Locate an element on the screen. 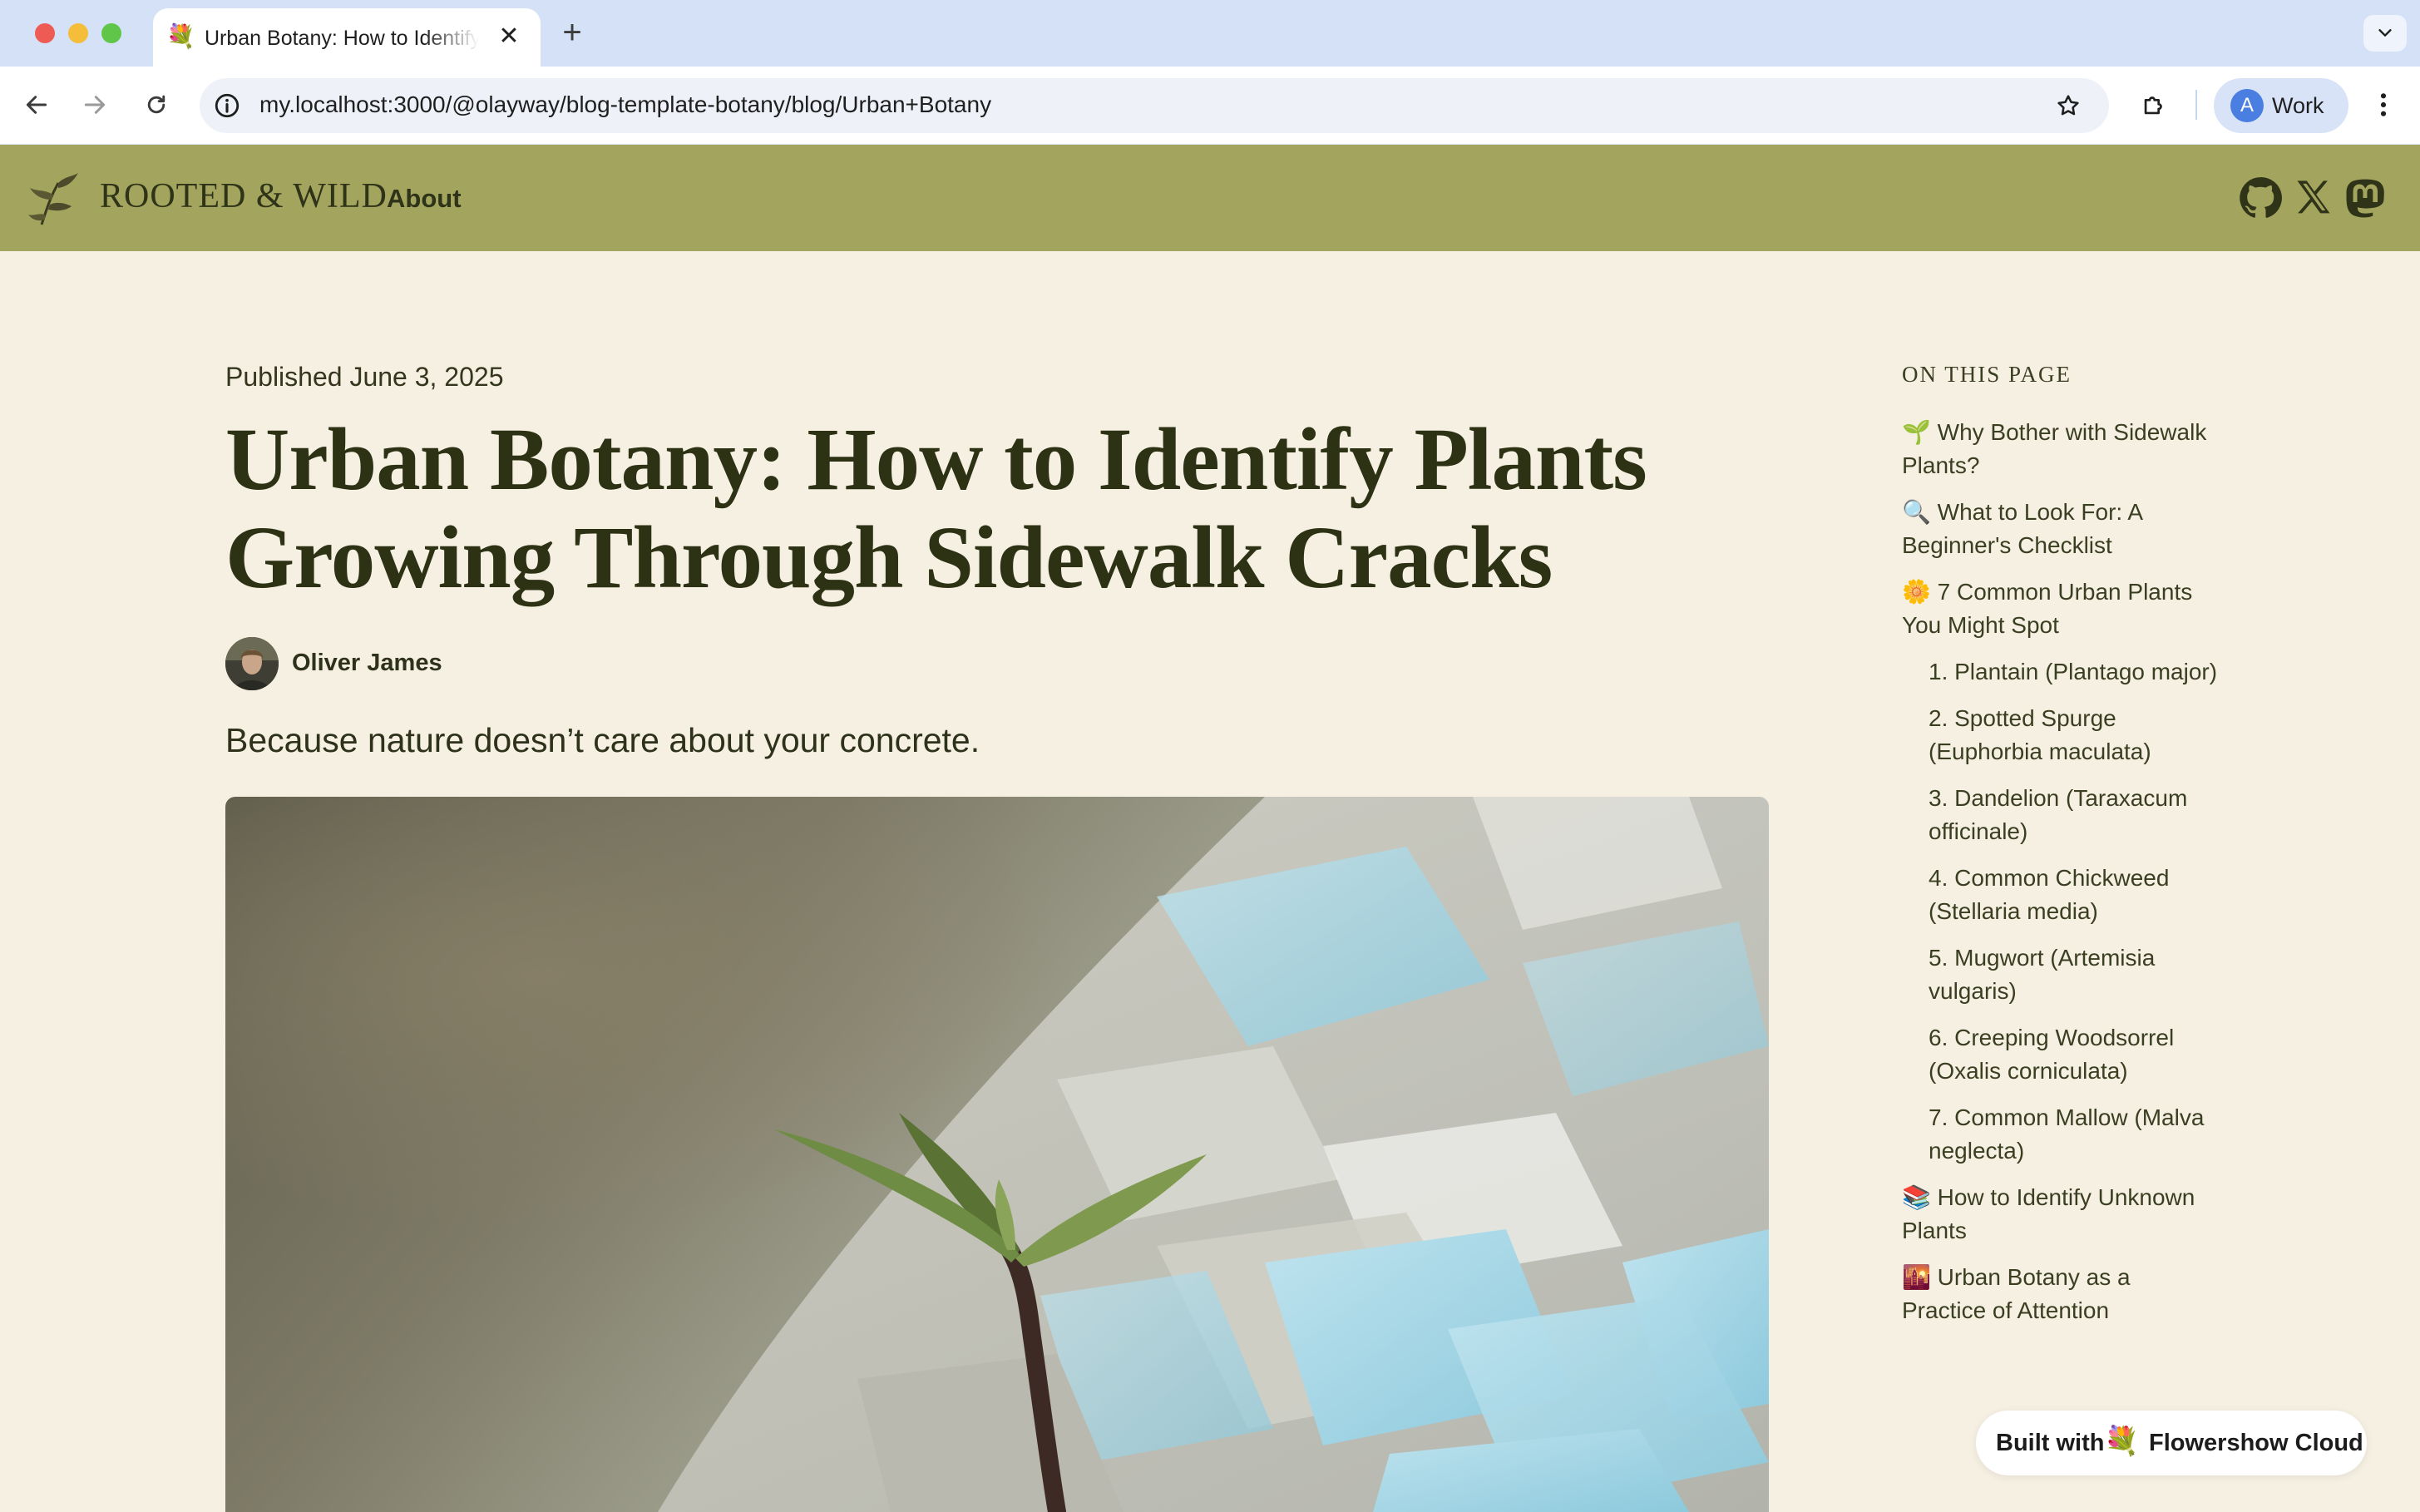 The width and height of the screenshot is (2420, 1512). reload-icon is located at coordinates (156, 104).